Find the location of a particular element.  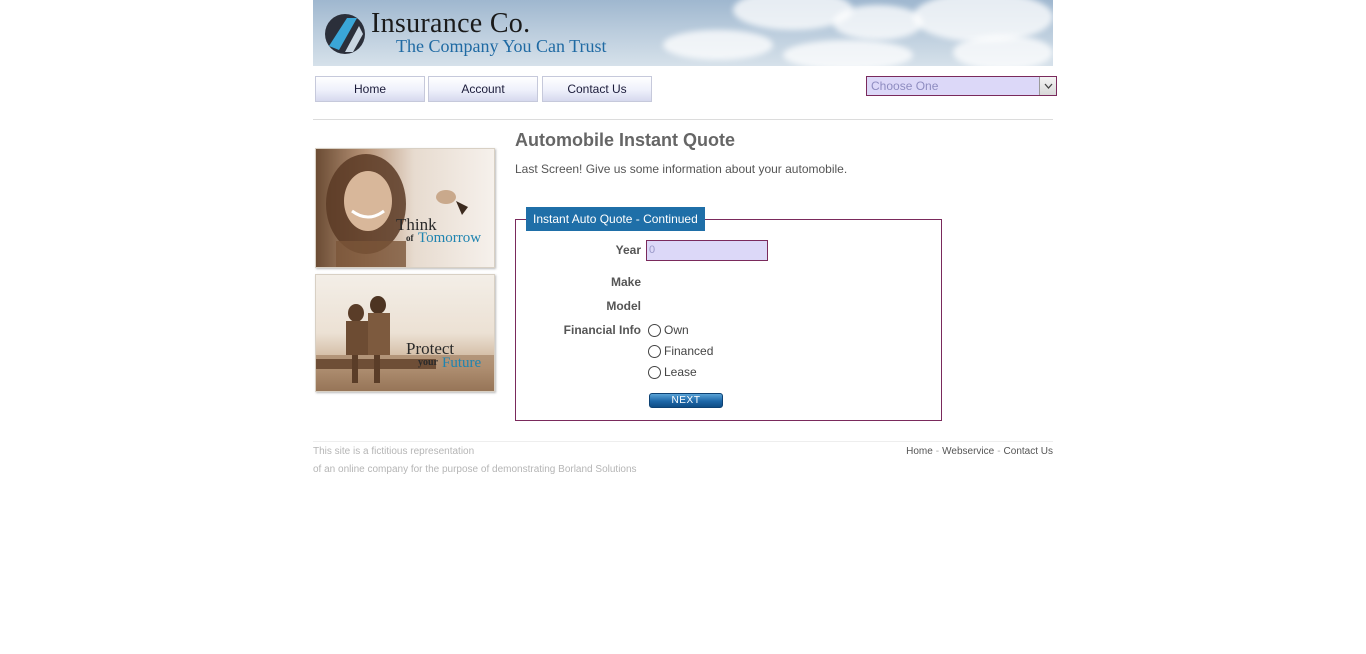

header-banner: Insurance Co. The Company You Can Trust is located at coordinates (683, 33).